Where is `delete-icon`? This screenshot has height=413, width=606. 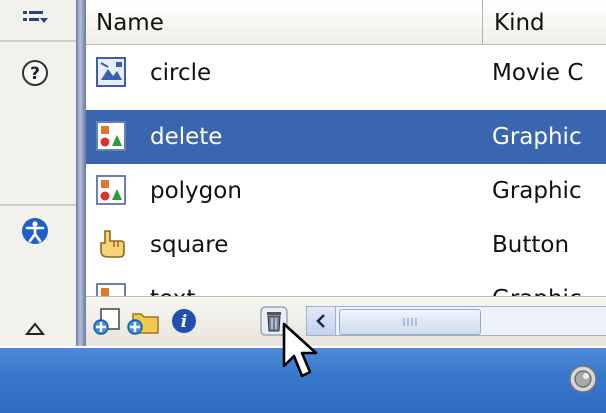 delete-icon is located at coordinates (274, 321).